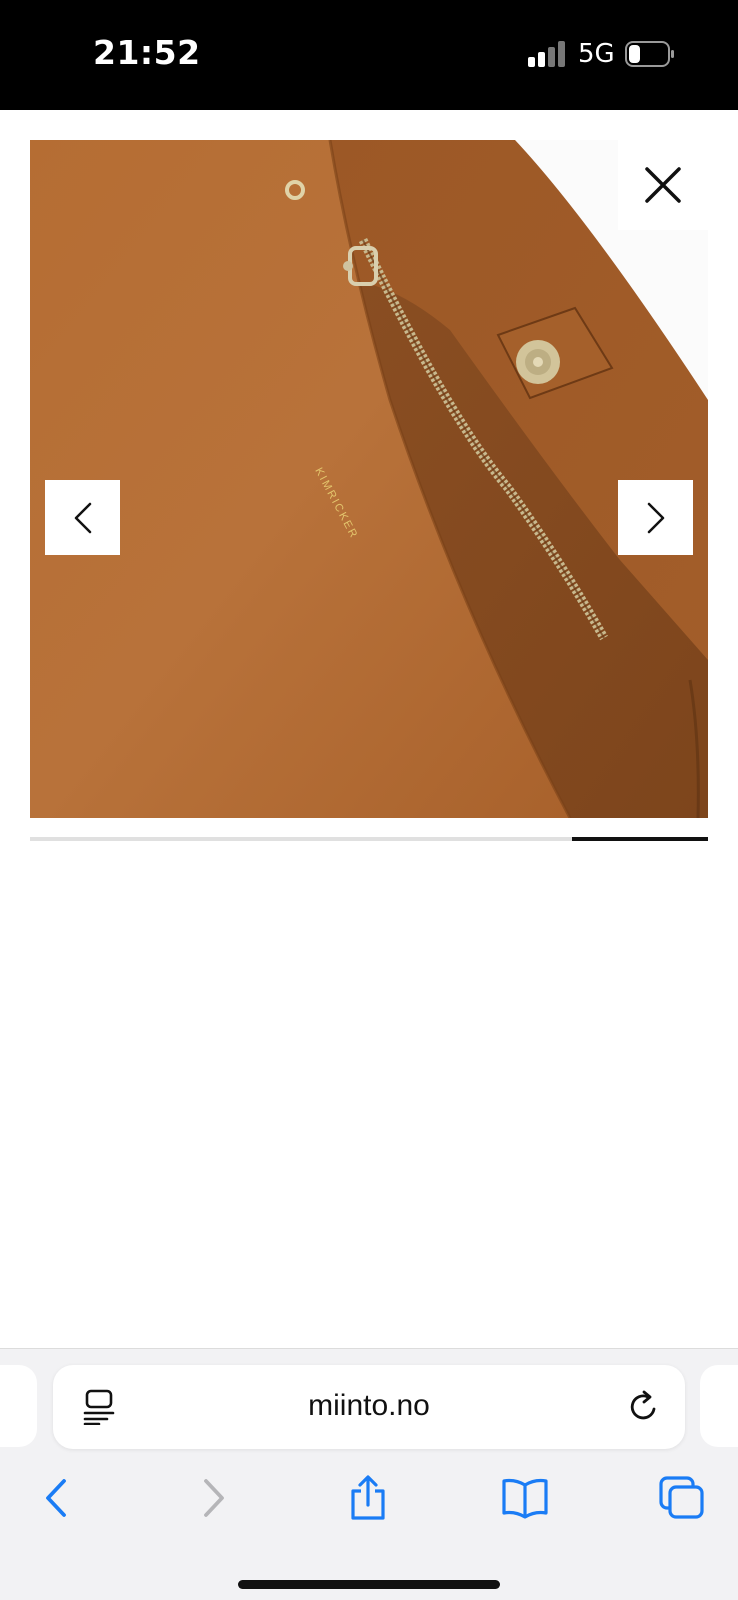 This screenshot has height=1600, width=738. I want to click on battery-low-icon, so click(649, 54).